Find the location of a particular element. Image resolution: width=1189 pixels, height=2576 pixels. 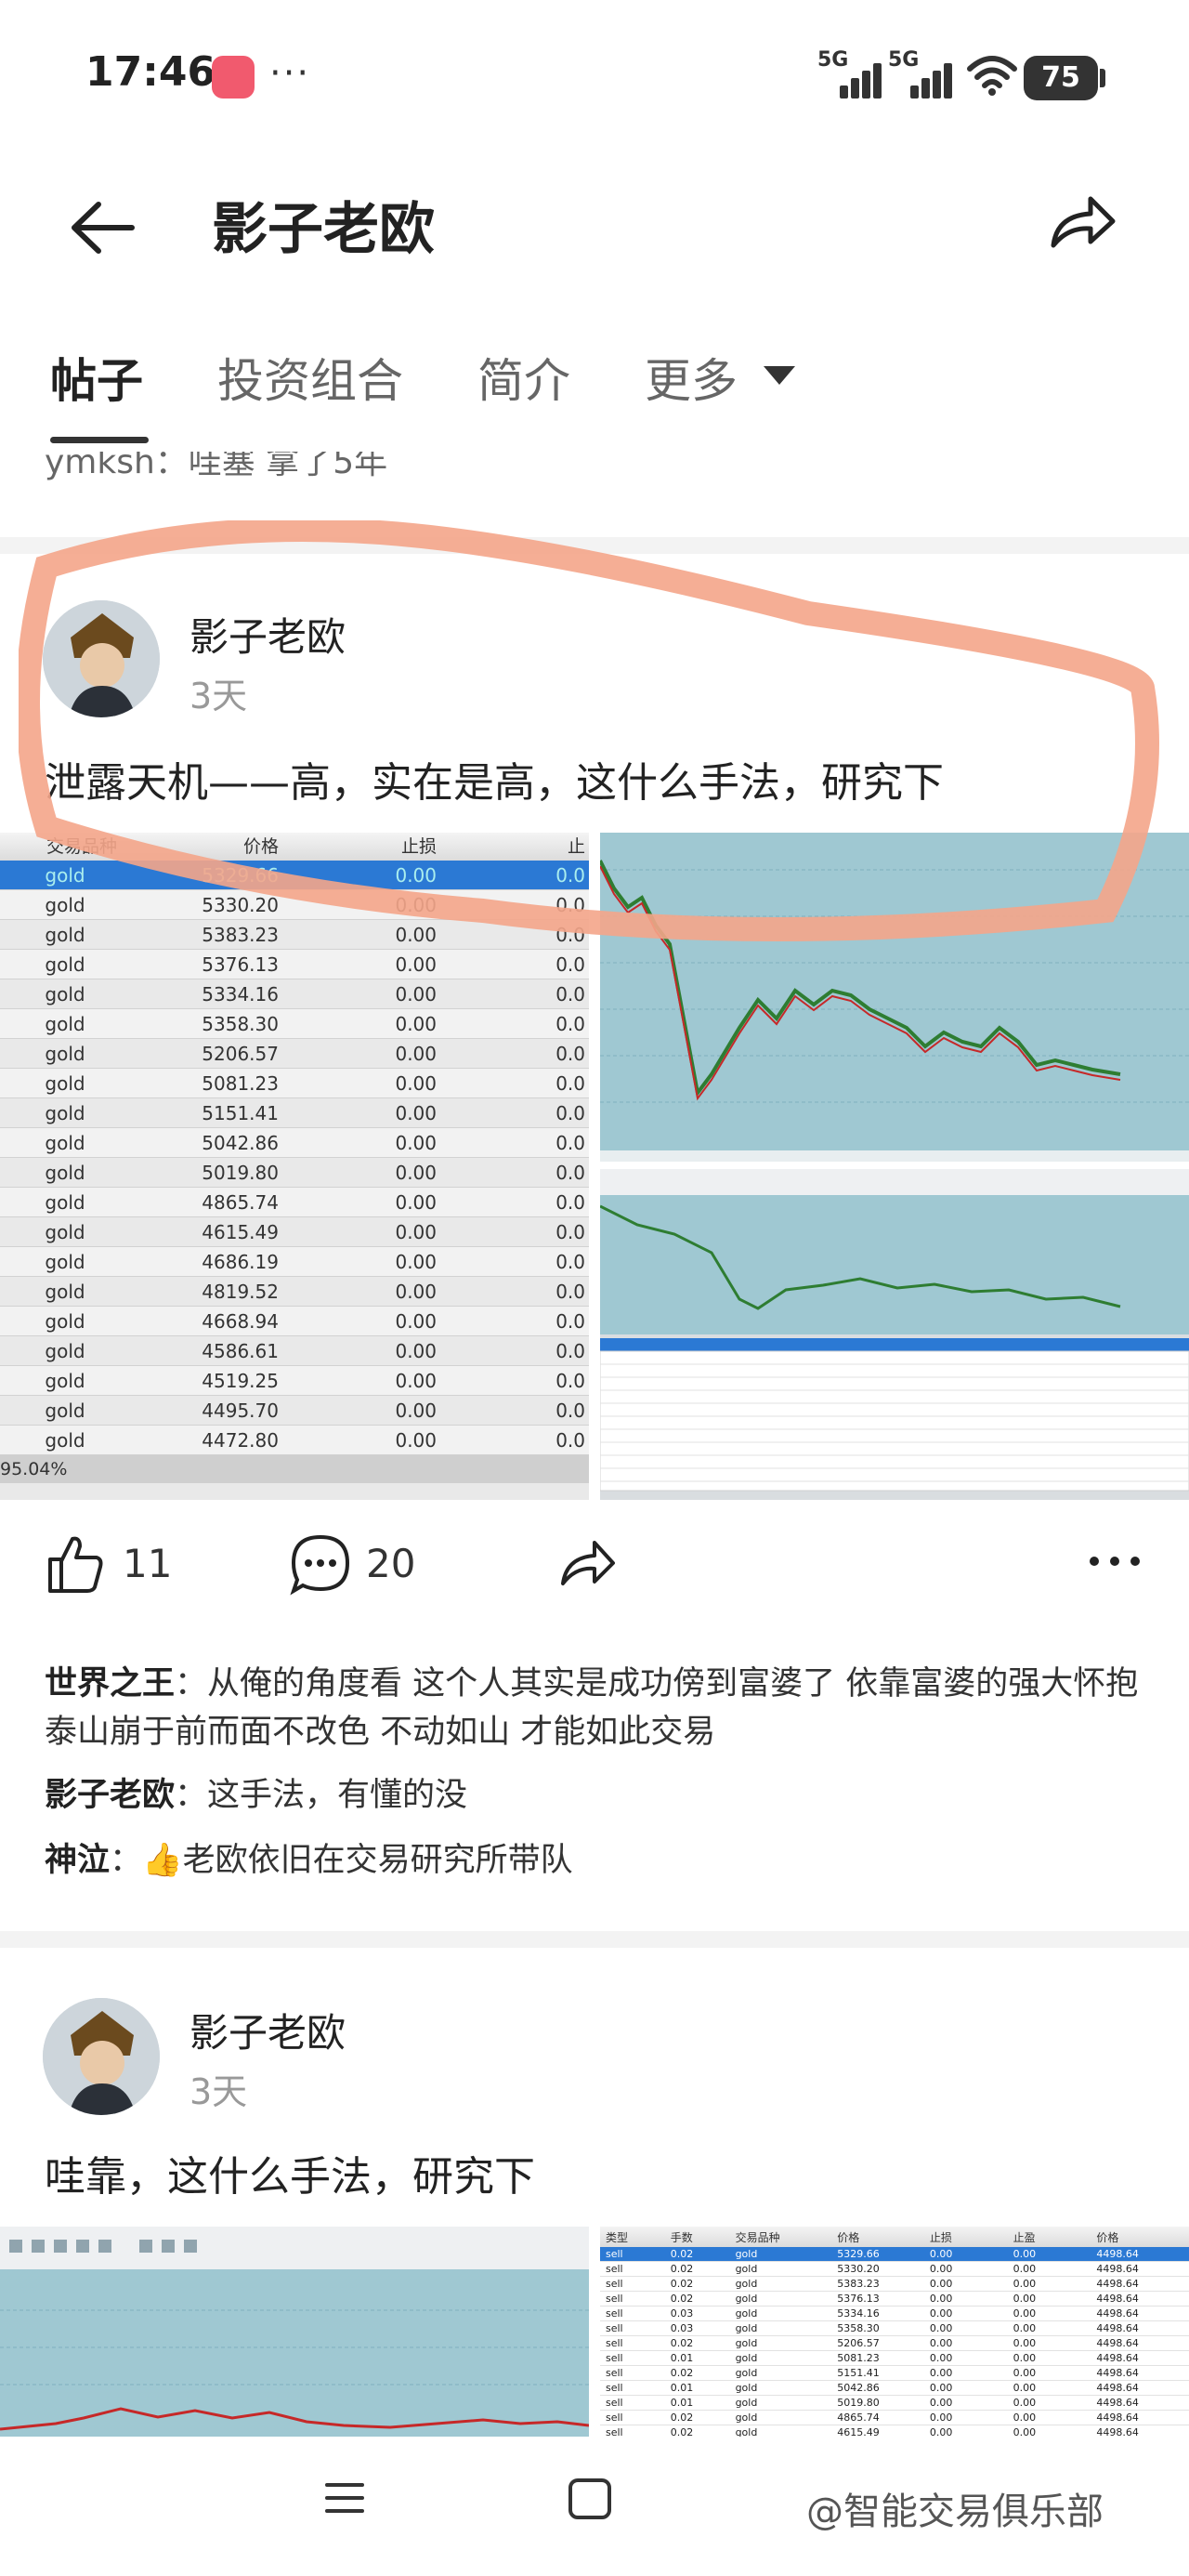

comment-text: 这手法，有懂的没 is located at coordinates (338, 1795).